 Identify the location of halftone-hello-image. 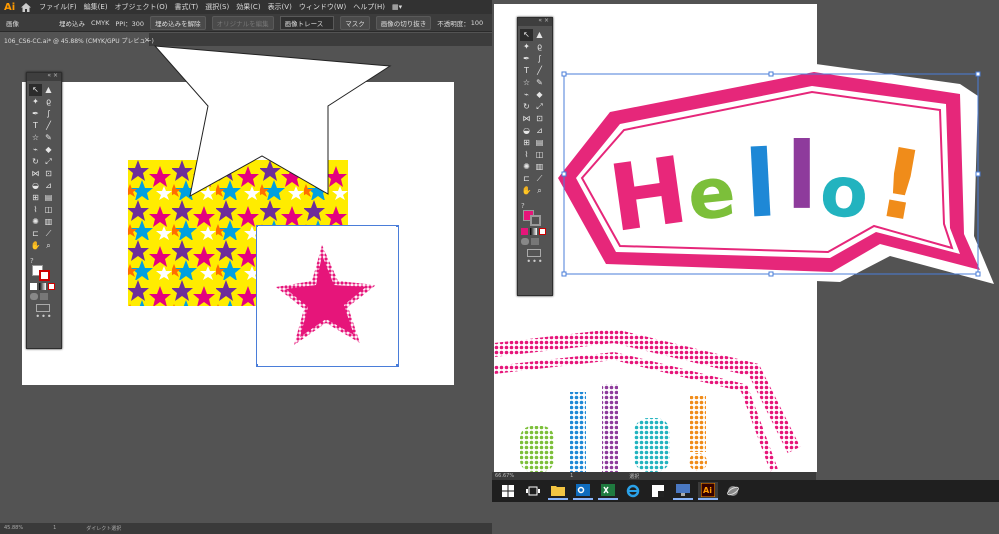
(655, 401).